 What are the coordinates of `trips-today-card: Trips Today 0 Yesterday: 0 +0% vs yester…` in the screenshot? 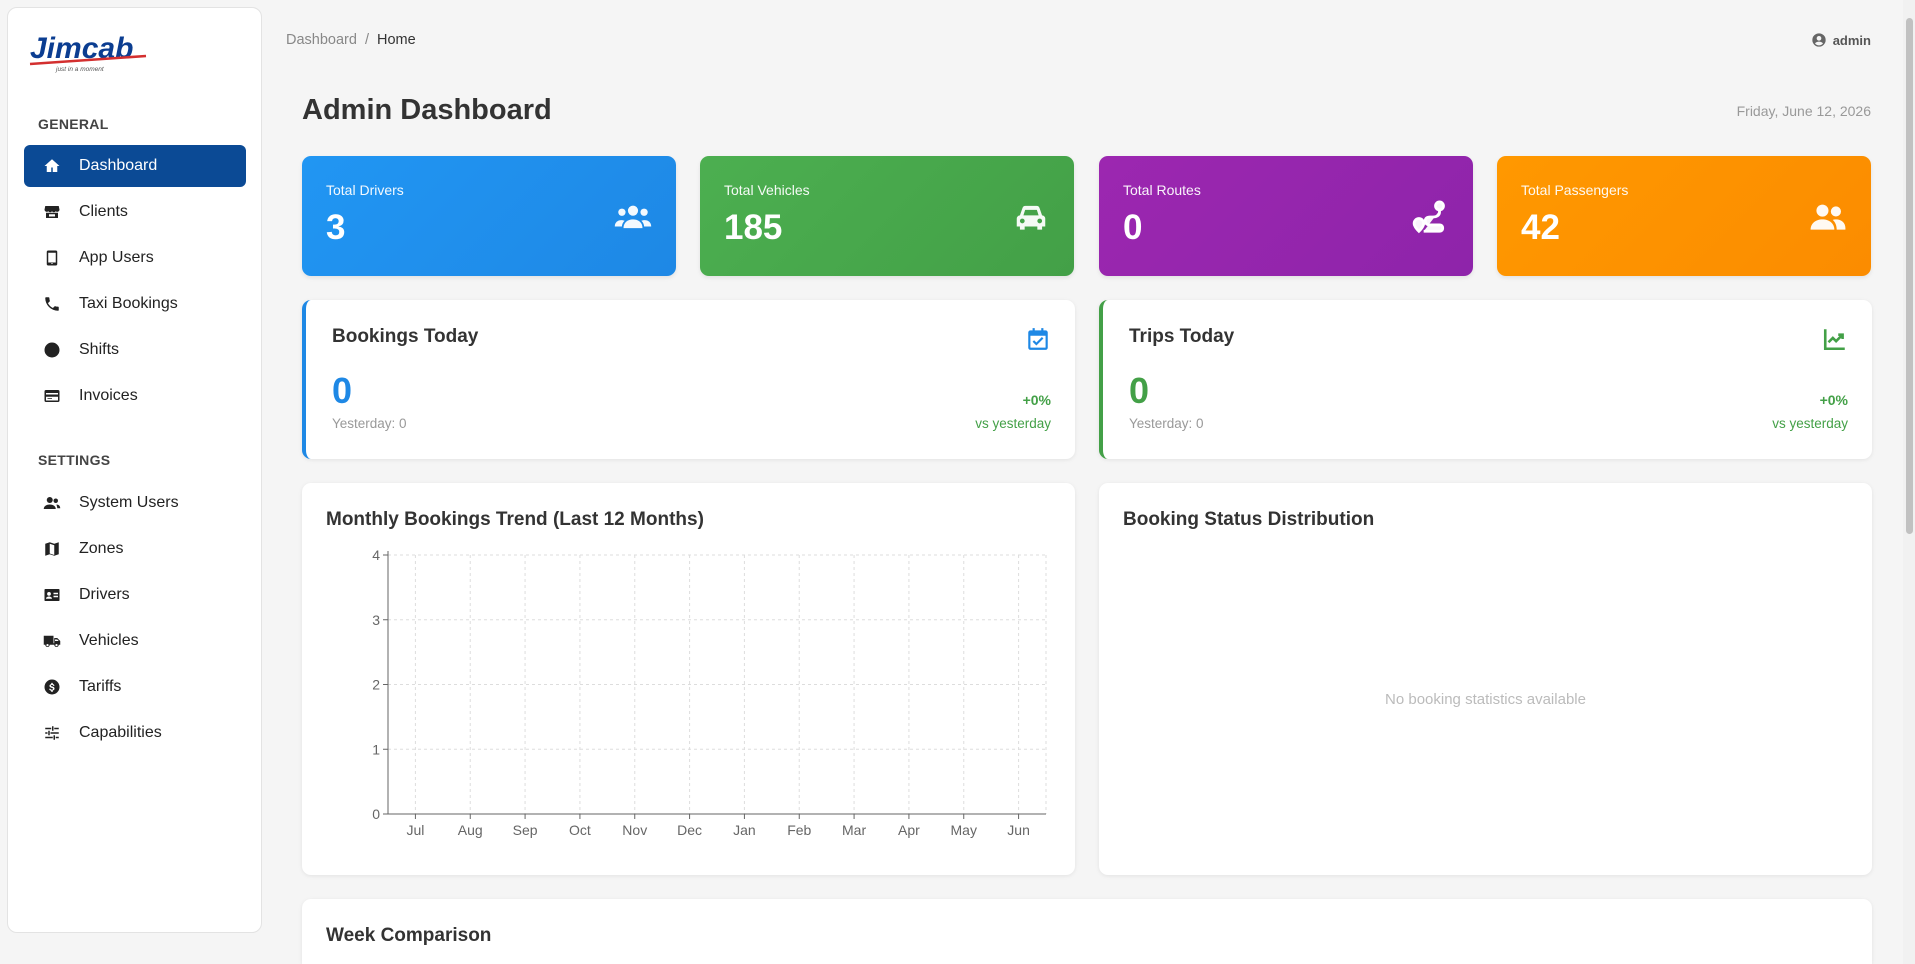 It's located at (1485, 379).